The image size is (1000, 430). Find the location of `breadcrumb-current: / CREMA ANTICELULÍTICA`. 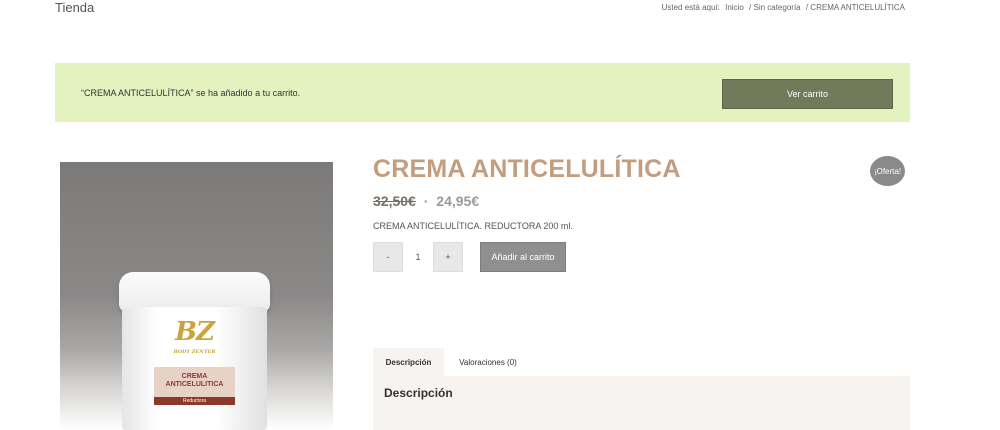

breadcrumb-current: / CREMA ANTICELULÍTICA is located at coordinates (855, 7).